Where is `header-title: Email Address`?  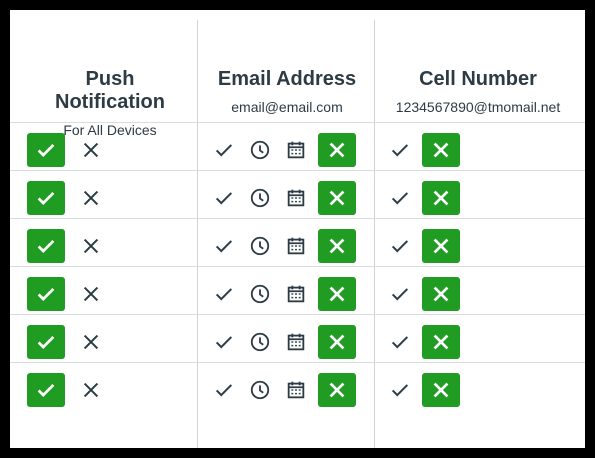 header-title: Email Address is located at coordinates (287, 79).